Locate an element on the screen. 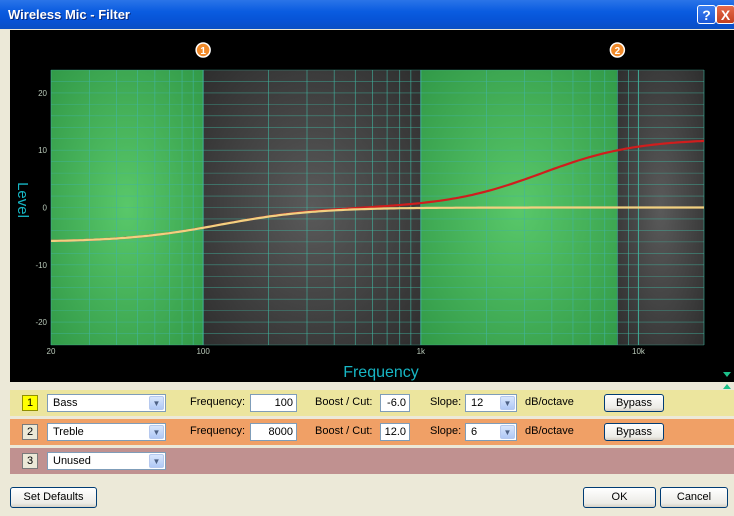  band-marker-label: 1 is located at coordinates (203, 51).